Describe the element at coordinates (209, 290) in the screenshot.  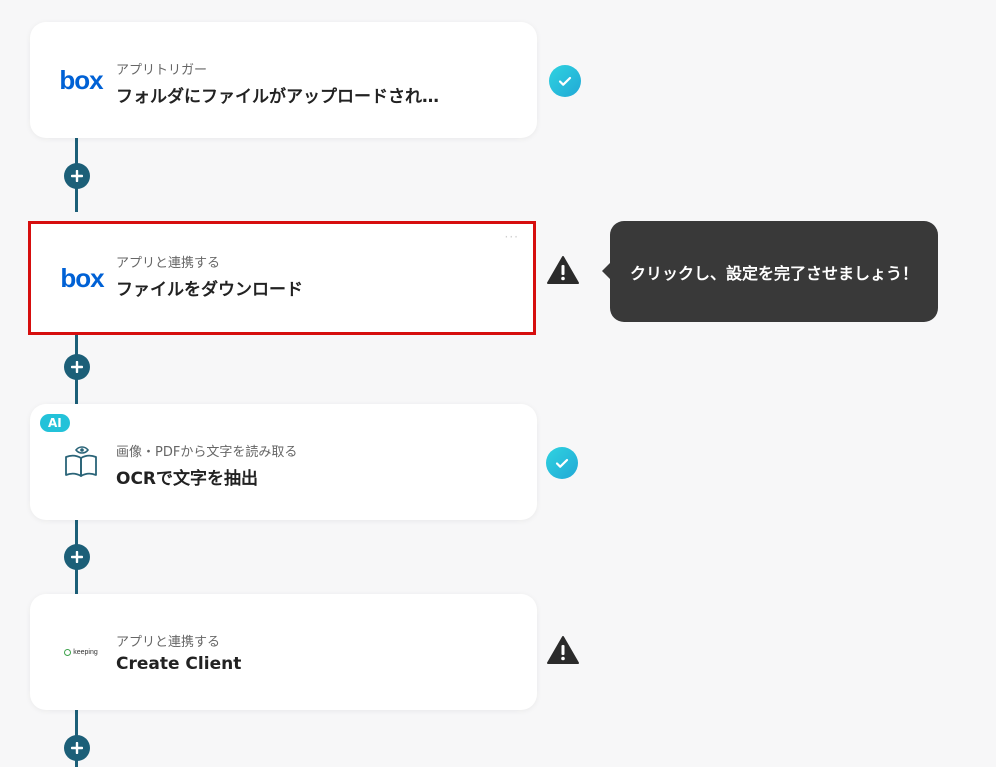
I see `step-title: ファイルをダウンロード` at that location.